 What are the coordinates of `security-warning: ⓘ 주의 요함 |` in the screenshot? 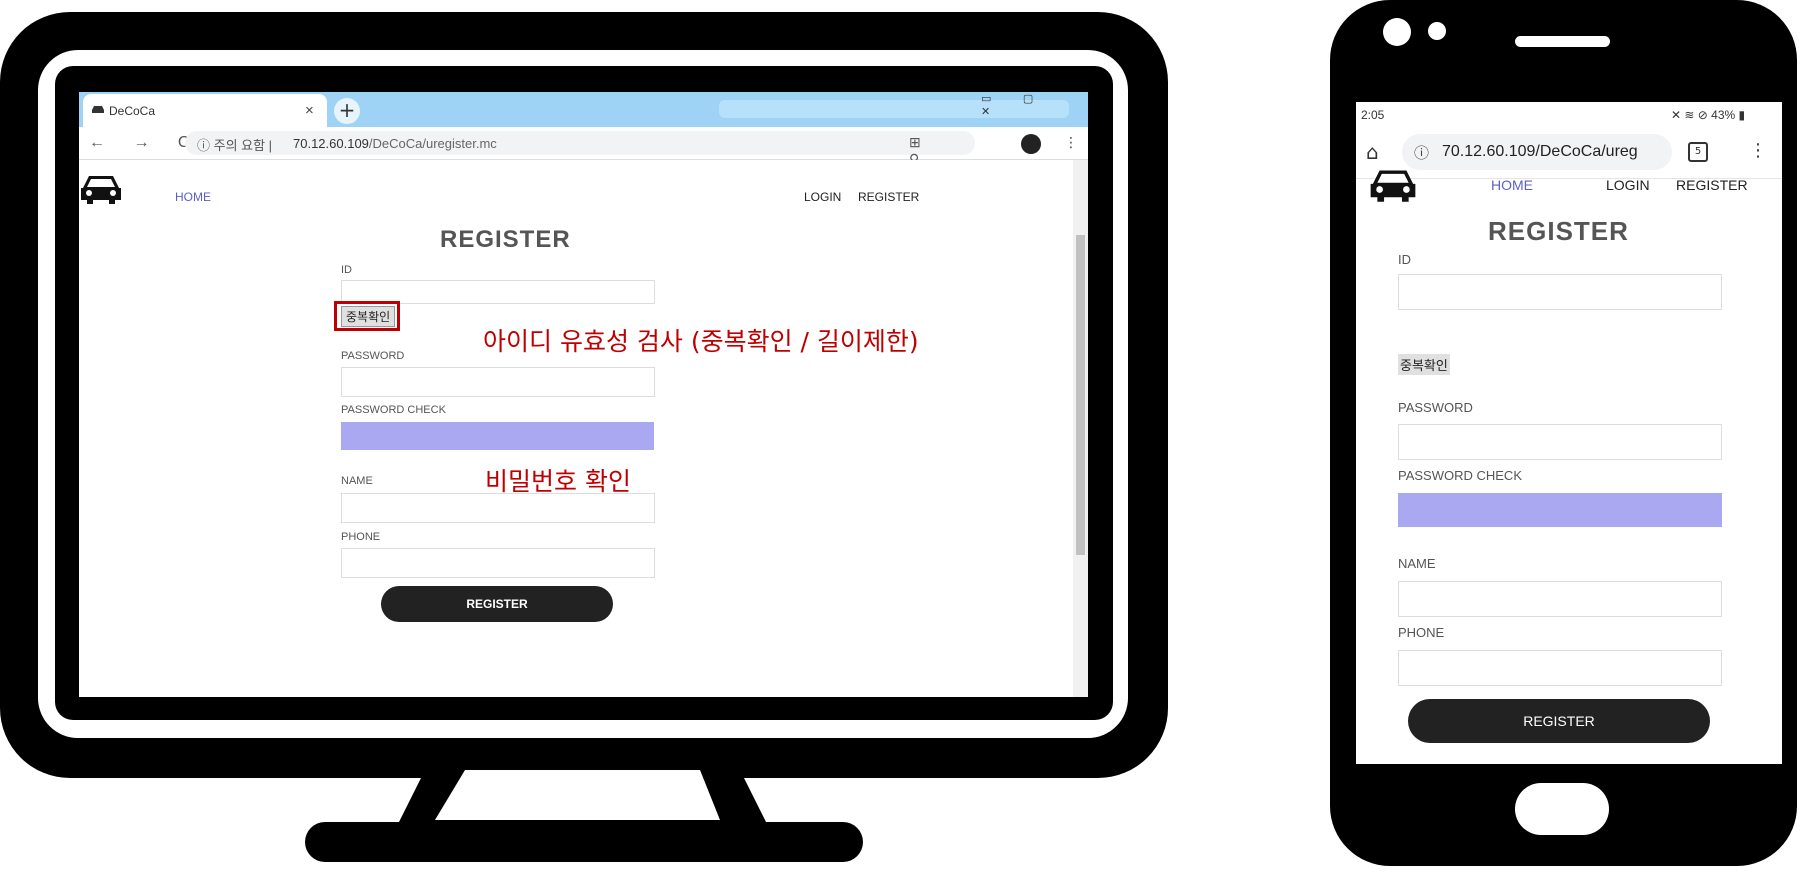 It's located at (234, 144).